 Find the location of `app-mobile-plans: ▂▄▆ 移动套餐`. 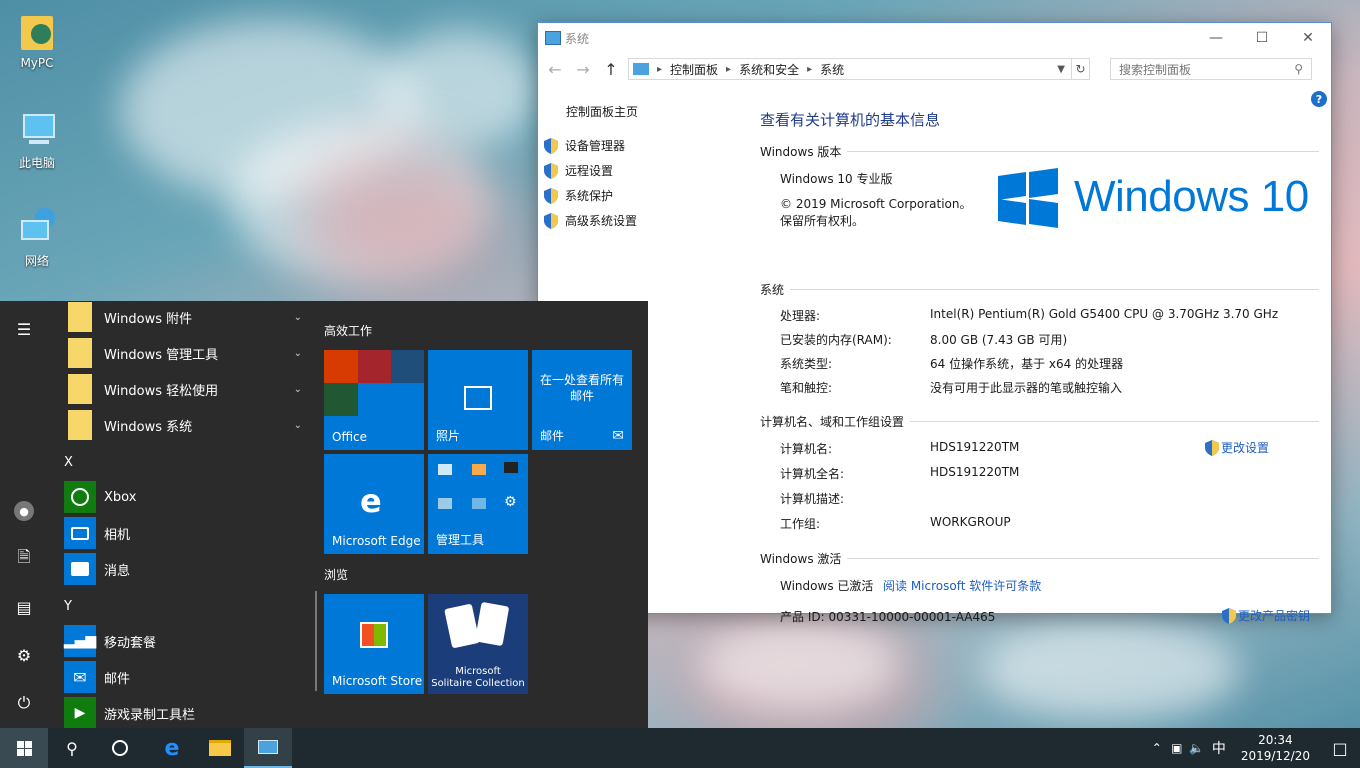

app-mobile-plans: ▂▄▆ 移动套餐 is located at coordinates (183, 641).